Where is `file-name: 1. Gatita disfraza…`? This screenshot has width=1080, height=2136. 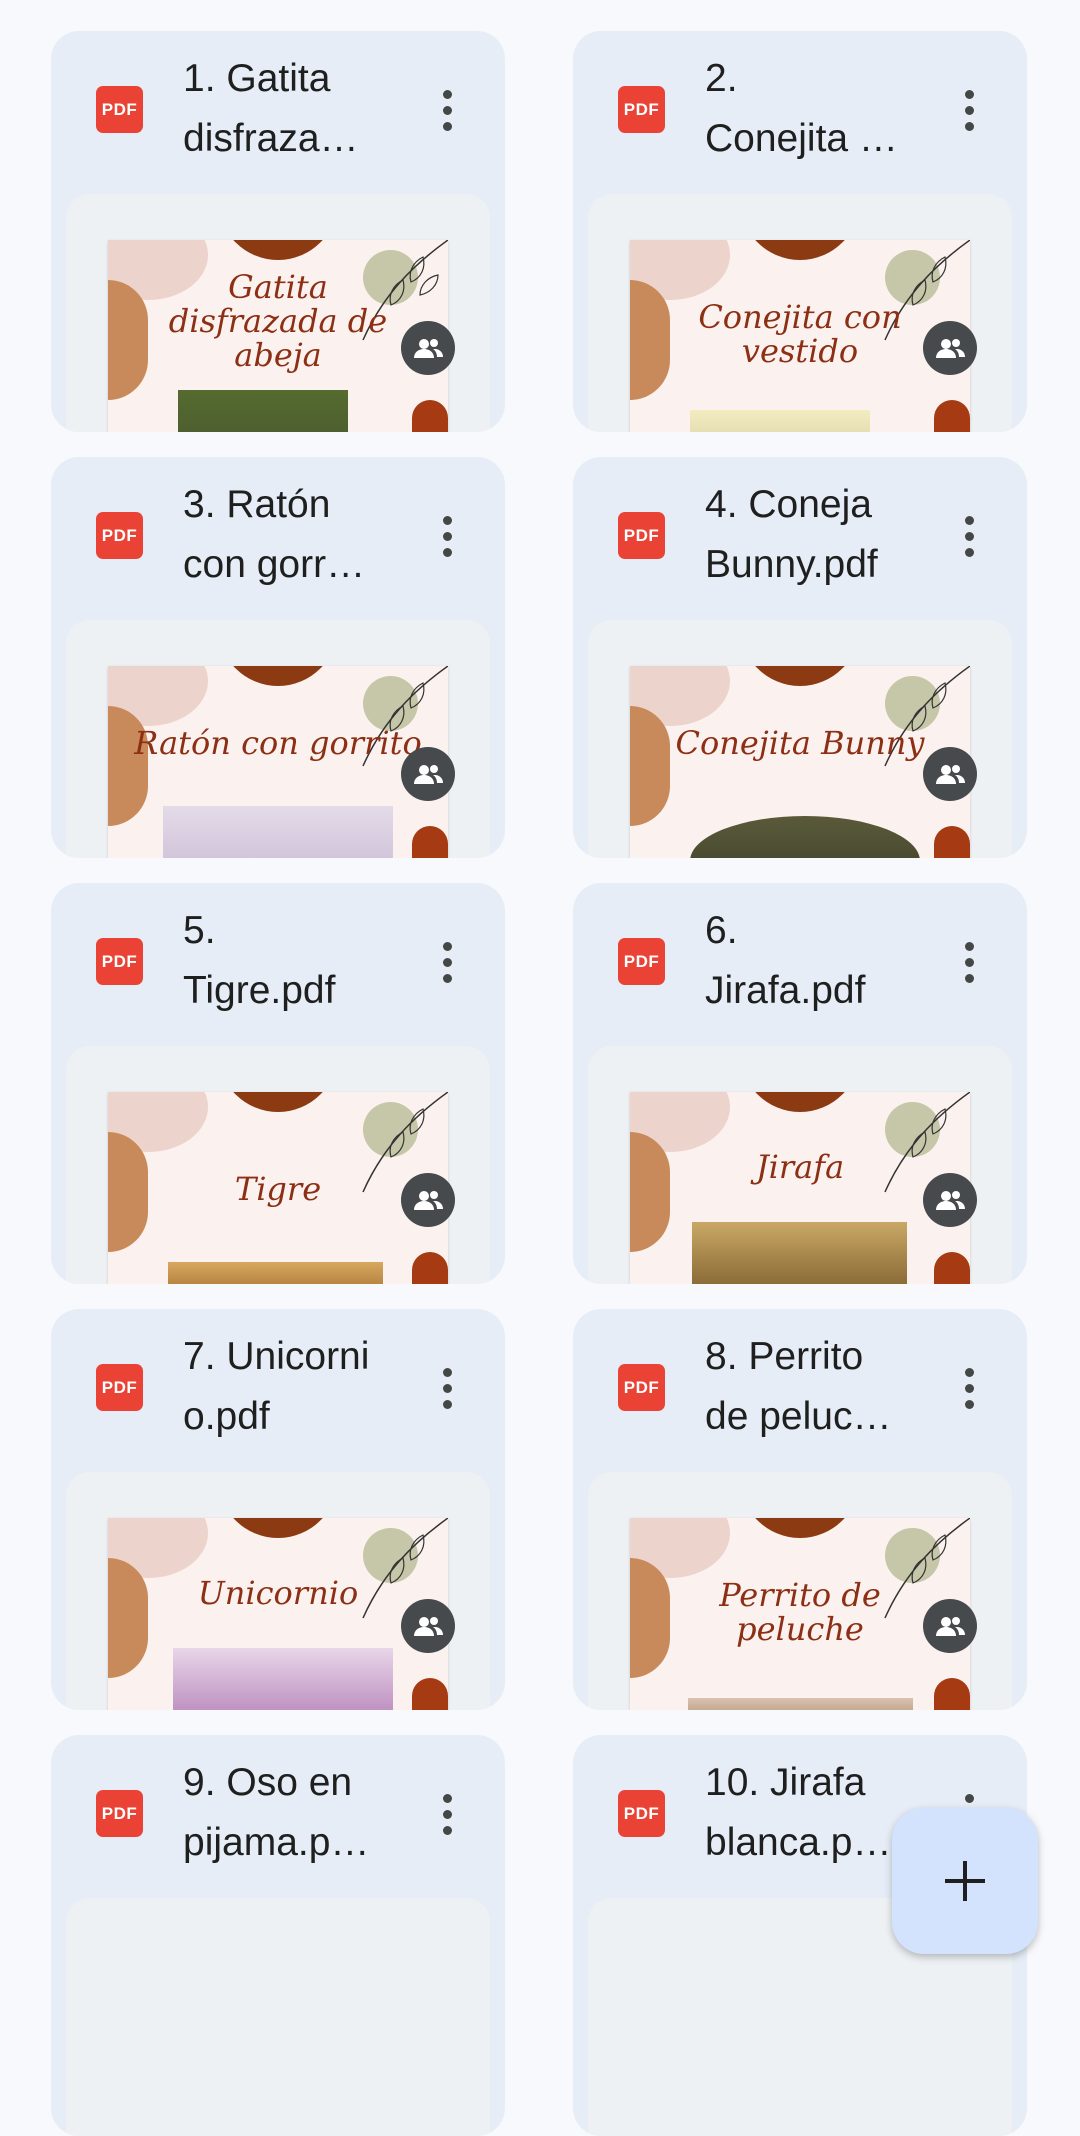 file-name: 1. Gatita disfraza… is located at coordinates (271, 108).